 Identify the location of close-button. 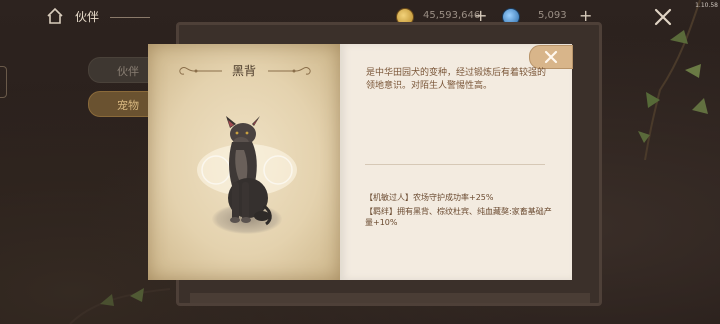
(551, 57).